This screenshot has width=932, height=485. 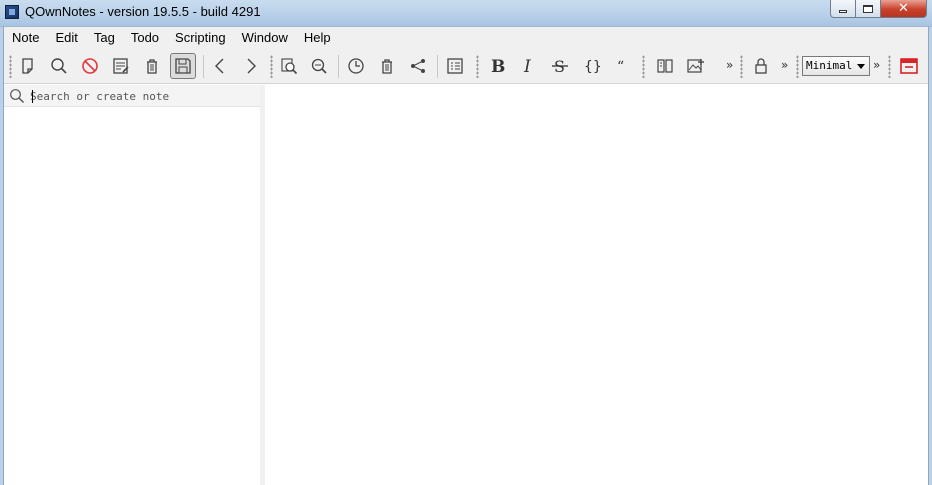 What do you see at coordinates (930, 256) in the screenshot?
I see `window-frame-right` at bounding box center [930, 256].